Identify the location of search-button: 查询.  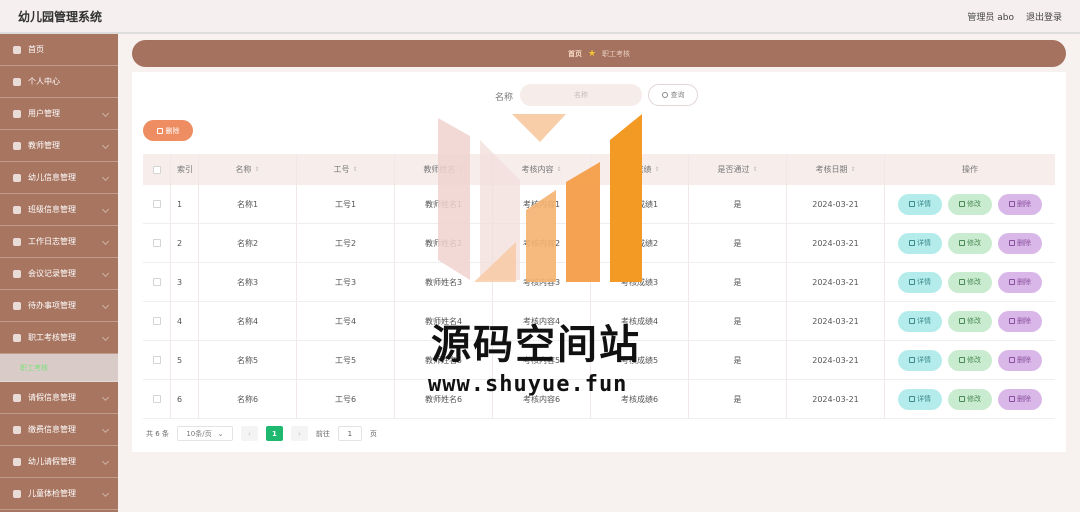
(673, 95).